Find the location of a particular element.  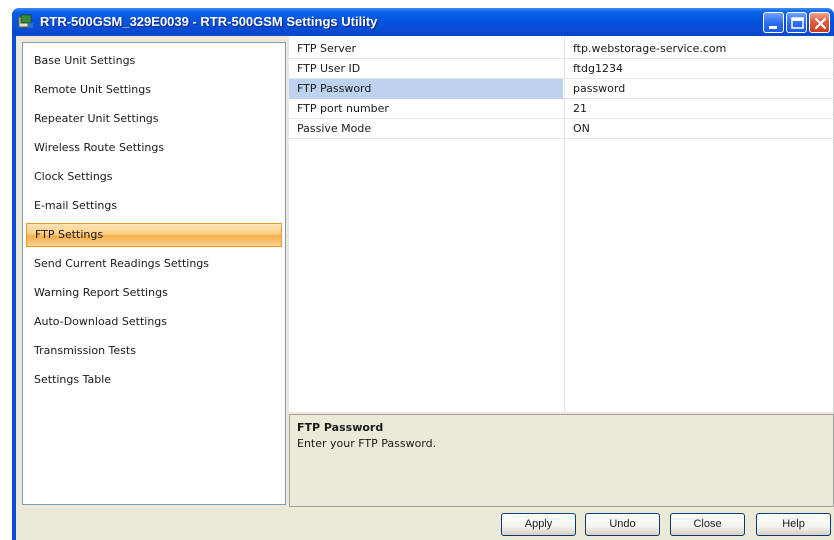

minimize-button is located at coordinates (773, 22).